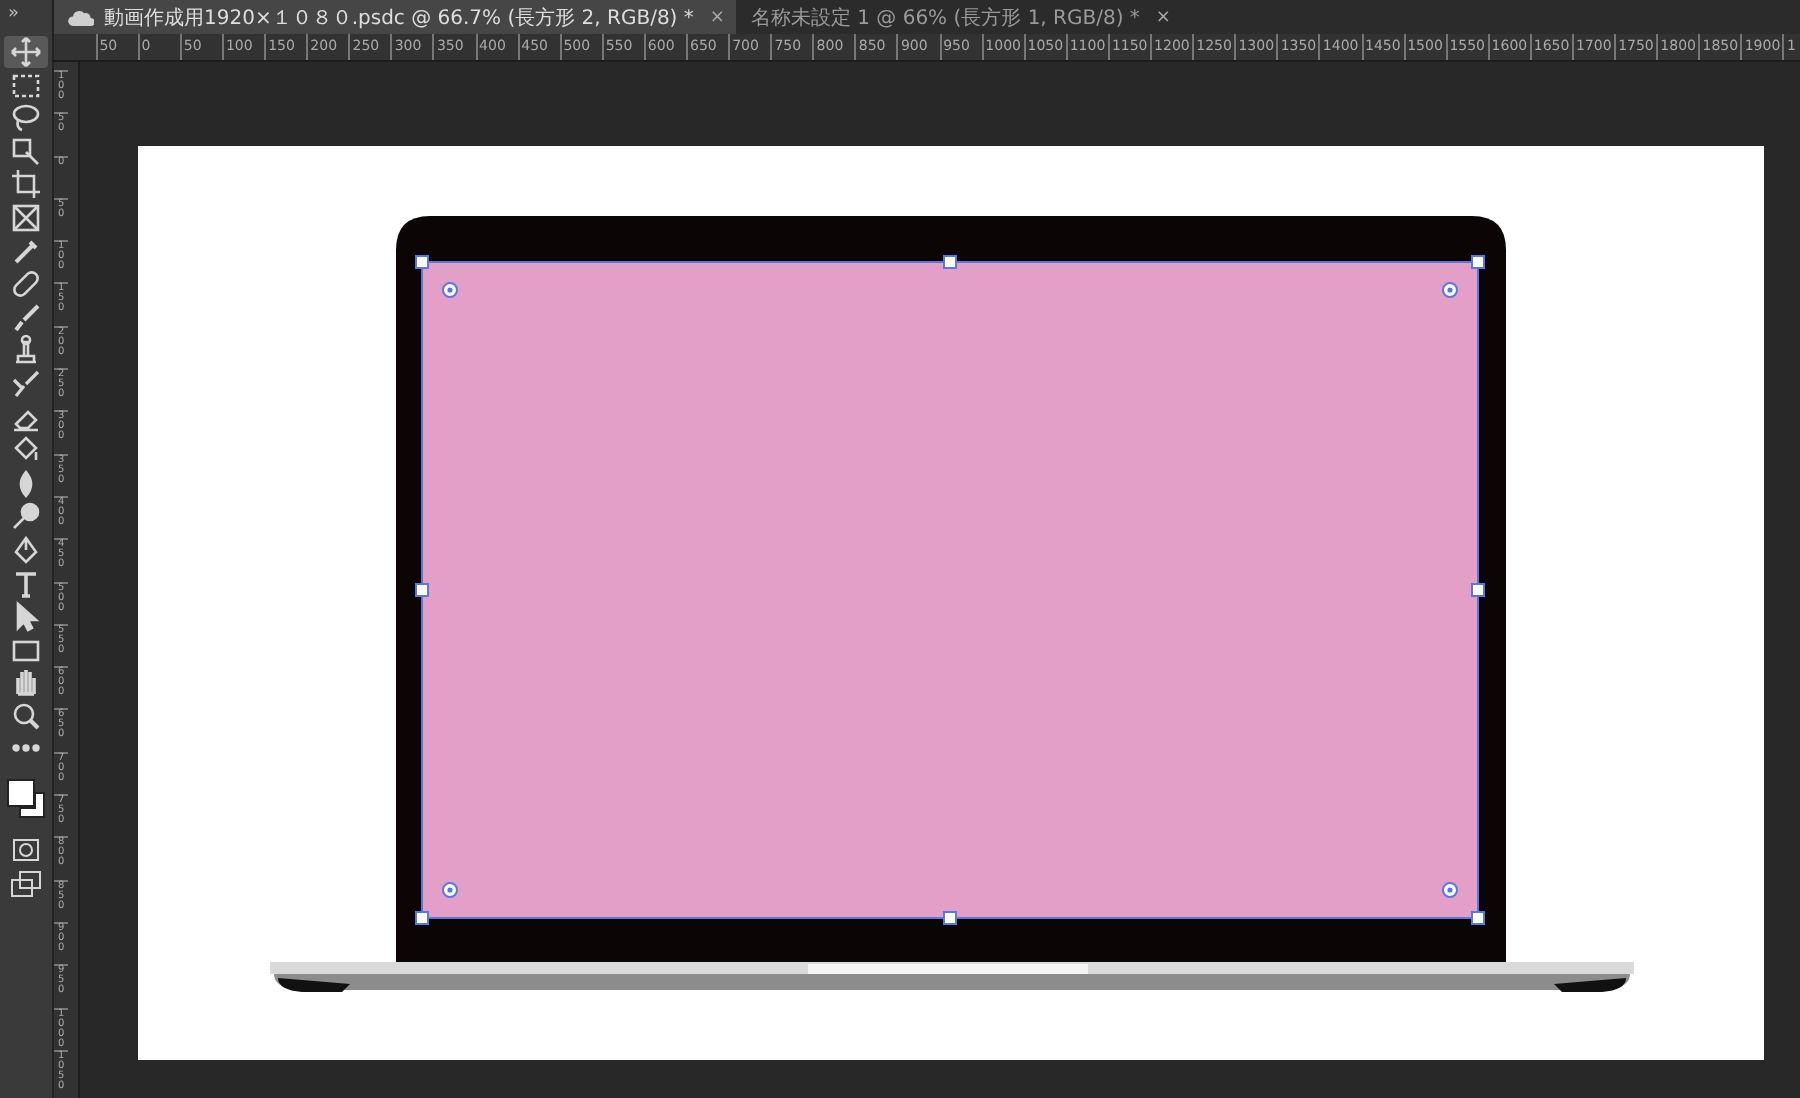  I want to click on document-tab: 動画作成用1920×１０８０.psdc @ 66.7% (長方形 2, RGB/8) * ×, so click(395, 17).